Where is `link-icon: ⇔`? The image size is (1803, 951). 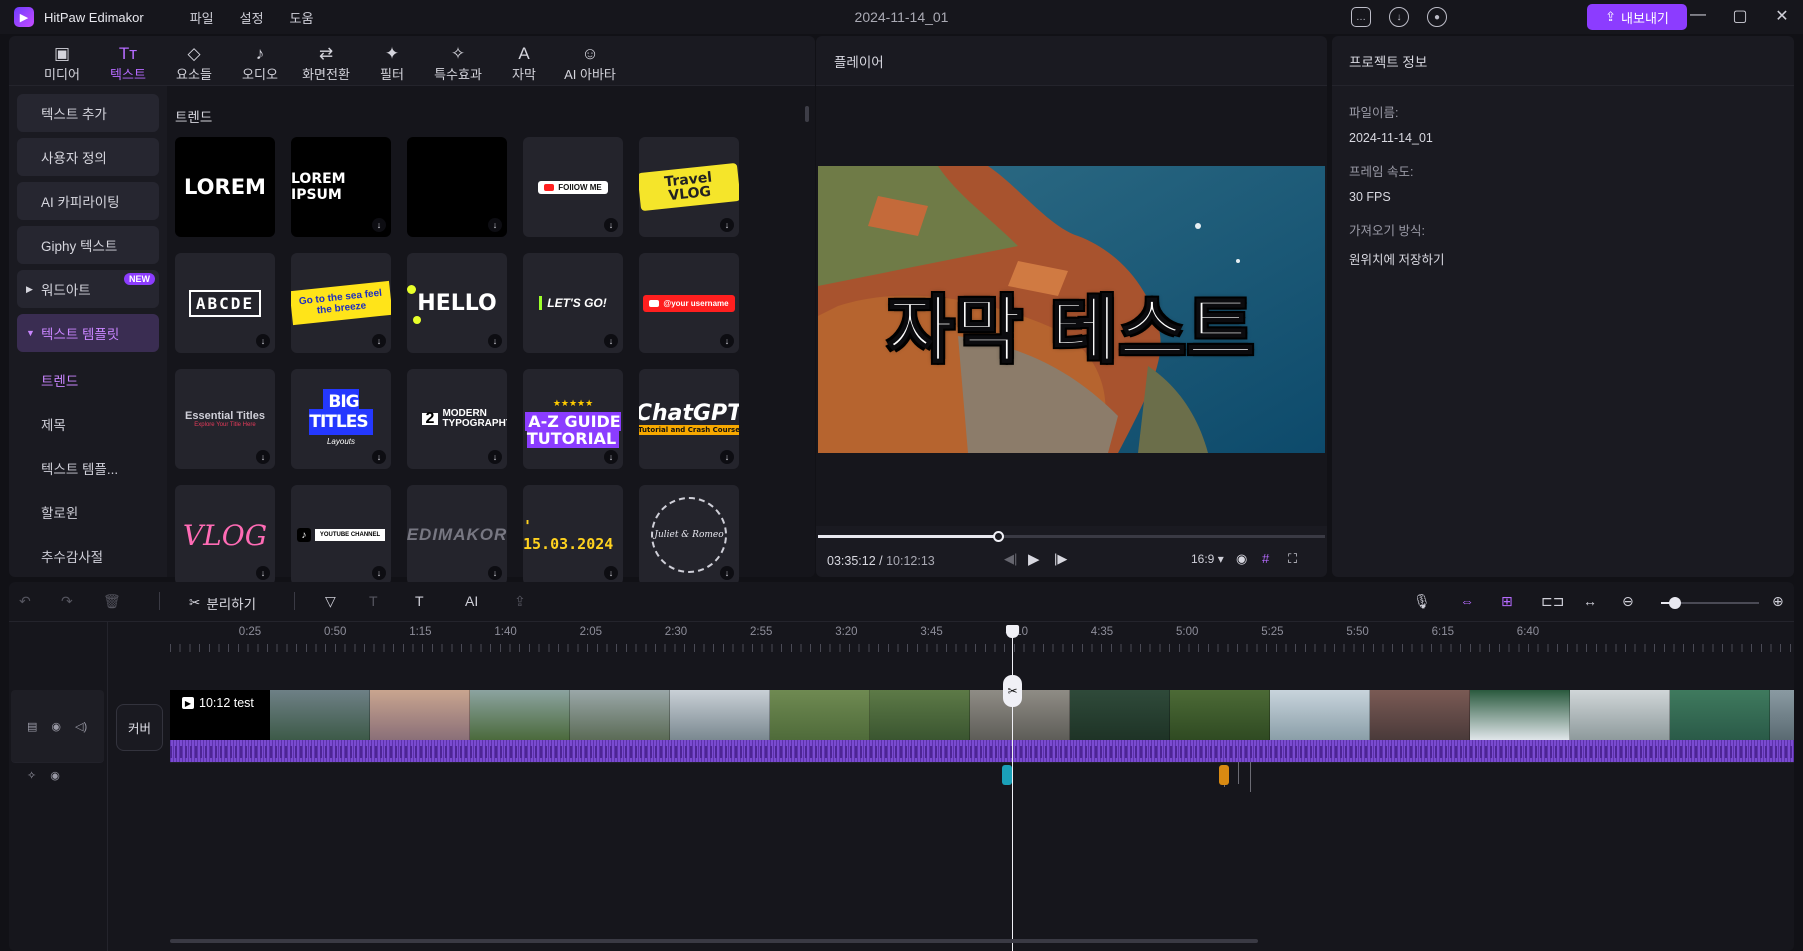 link-icon: ⇔ is located at coordinates (1467, 601).